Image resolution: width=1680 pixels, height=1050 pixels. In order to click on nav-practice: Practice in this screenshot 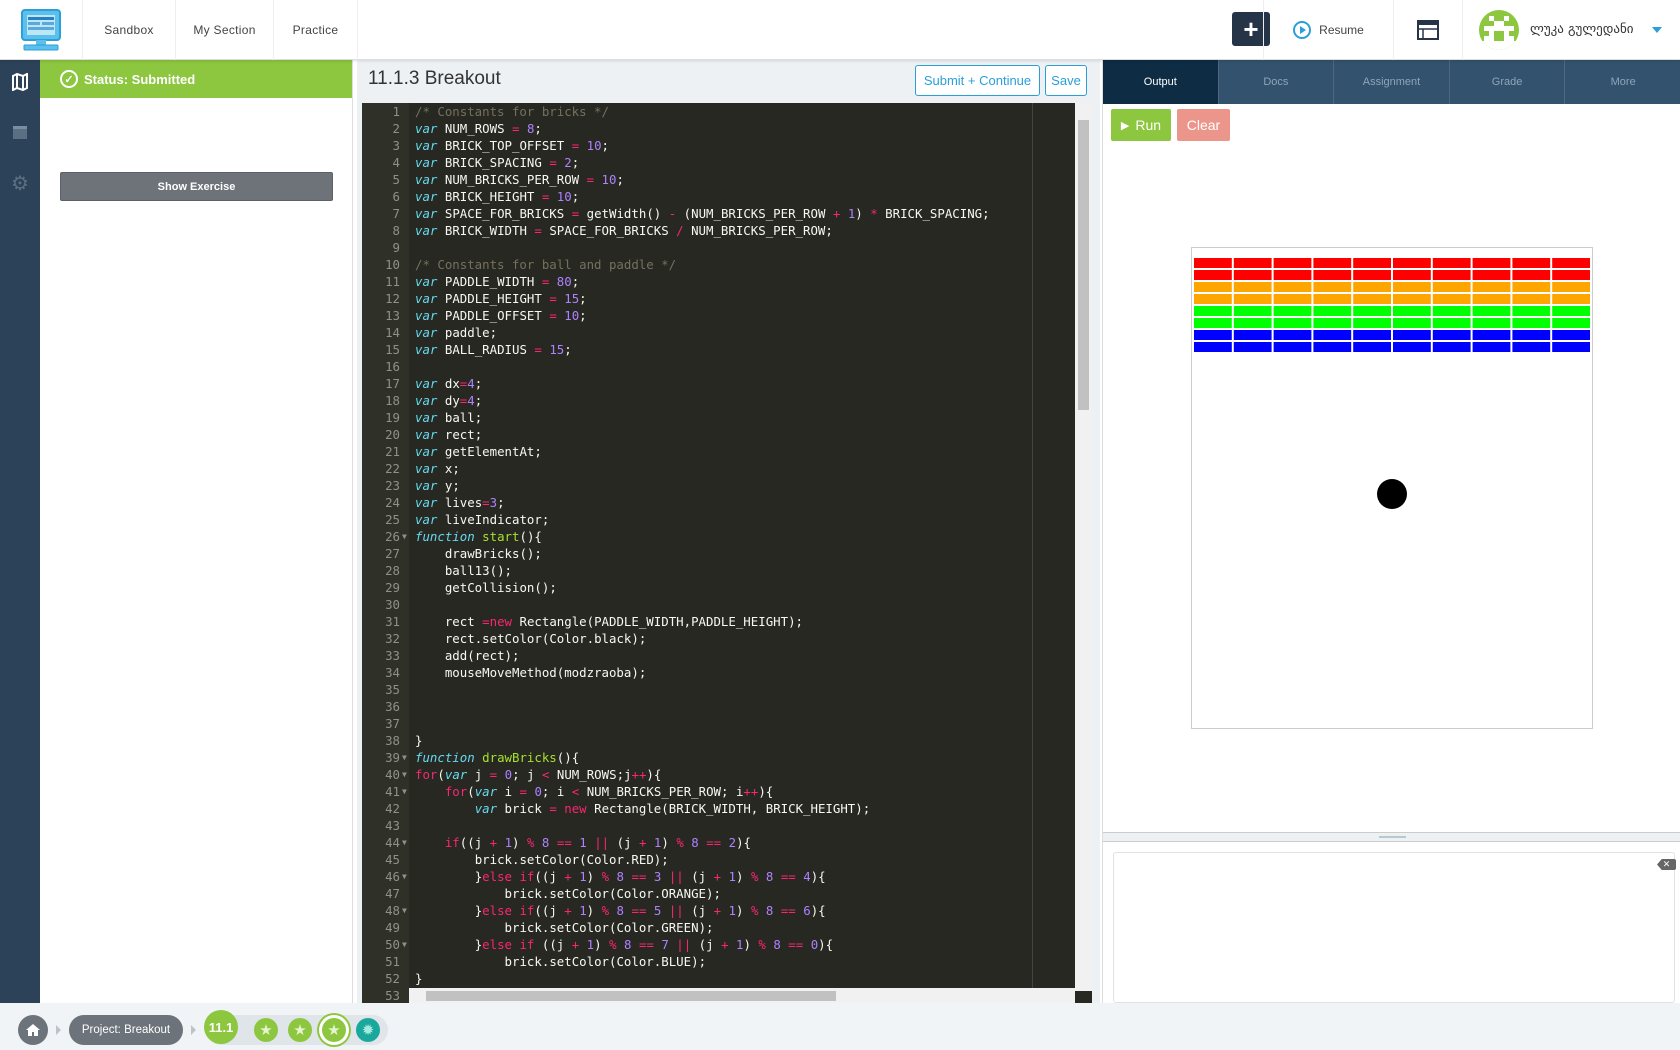, I will do `click(315, 30)`.